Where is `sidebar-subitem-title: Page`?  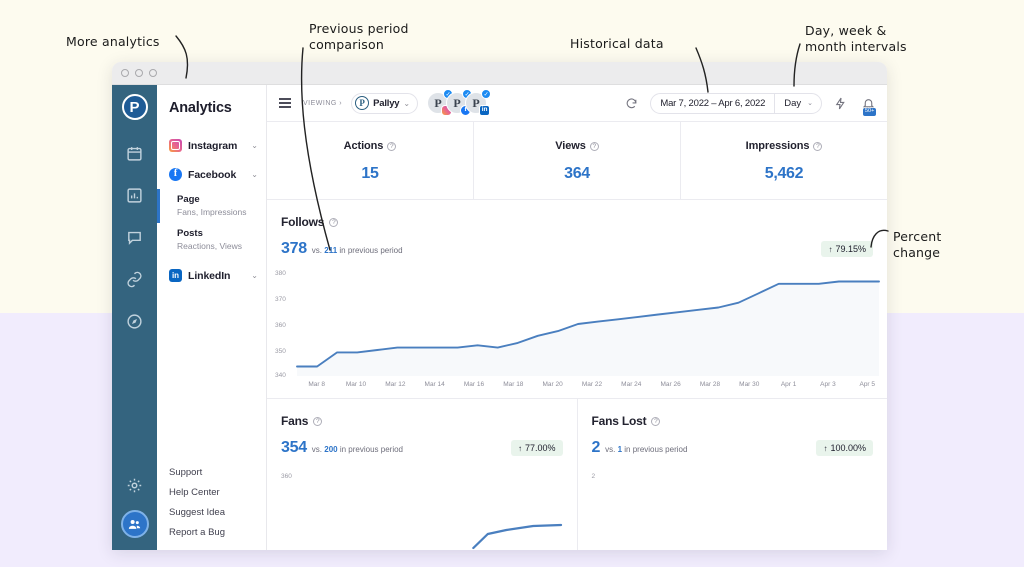 sidebar-subitem-title: Page is located at coordinates (188, 199).